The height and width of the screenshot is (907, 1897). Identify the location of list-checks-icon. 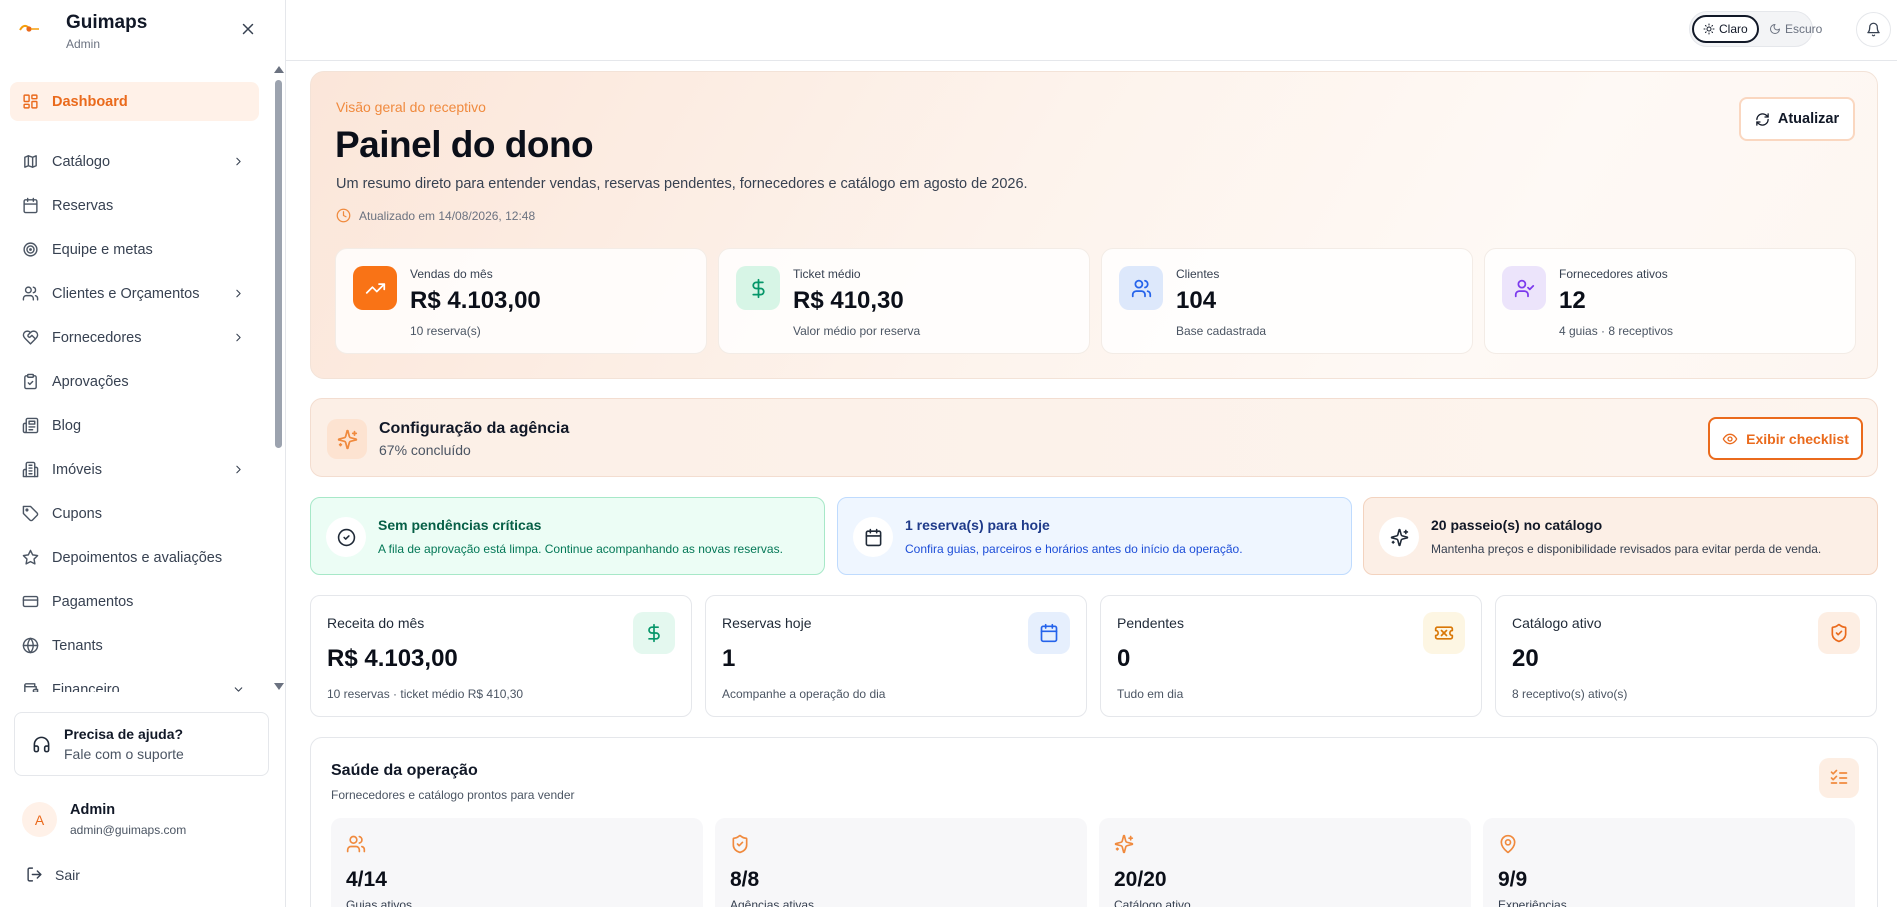
(1839, 778).